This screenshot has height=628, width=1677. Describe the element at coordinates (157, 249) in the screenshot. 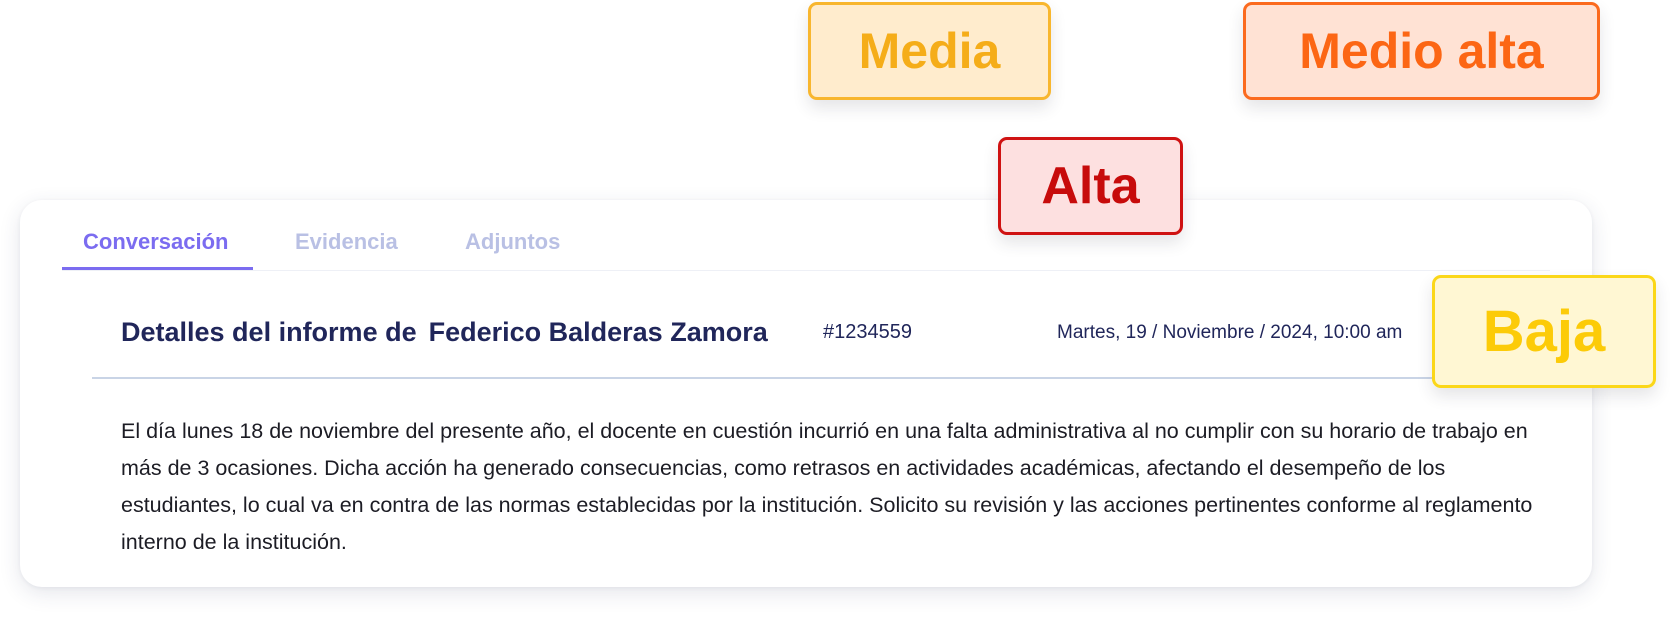

I see `tab-conversacion: Conversación` at that location.